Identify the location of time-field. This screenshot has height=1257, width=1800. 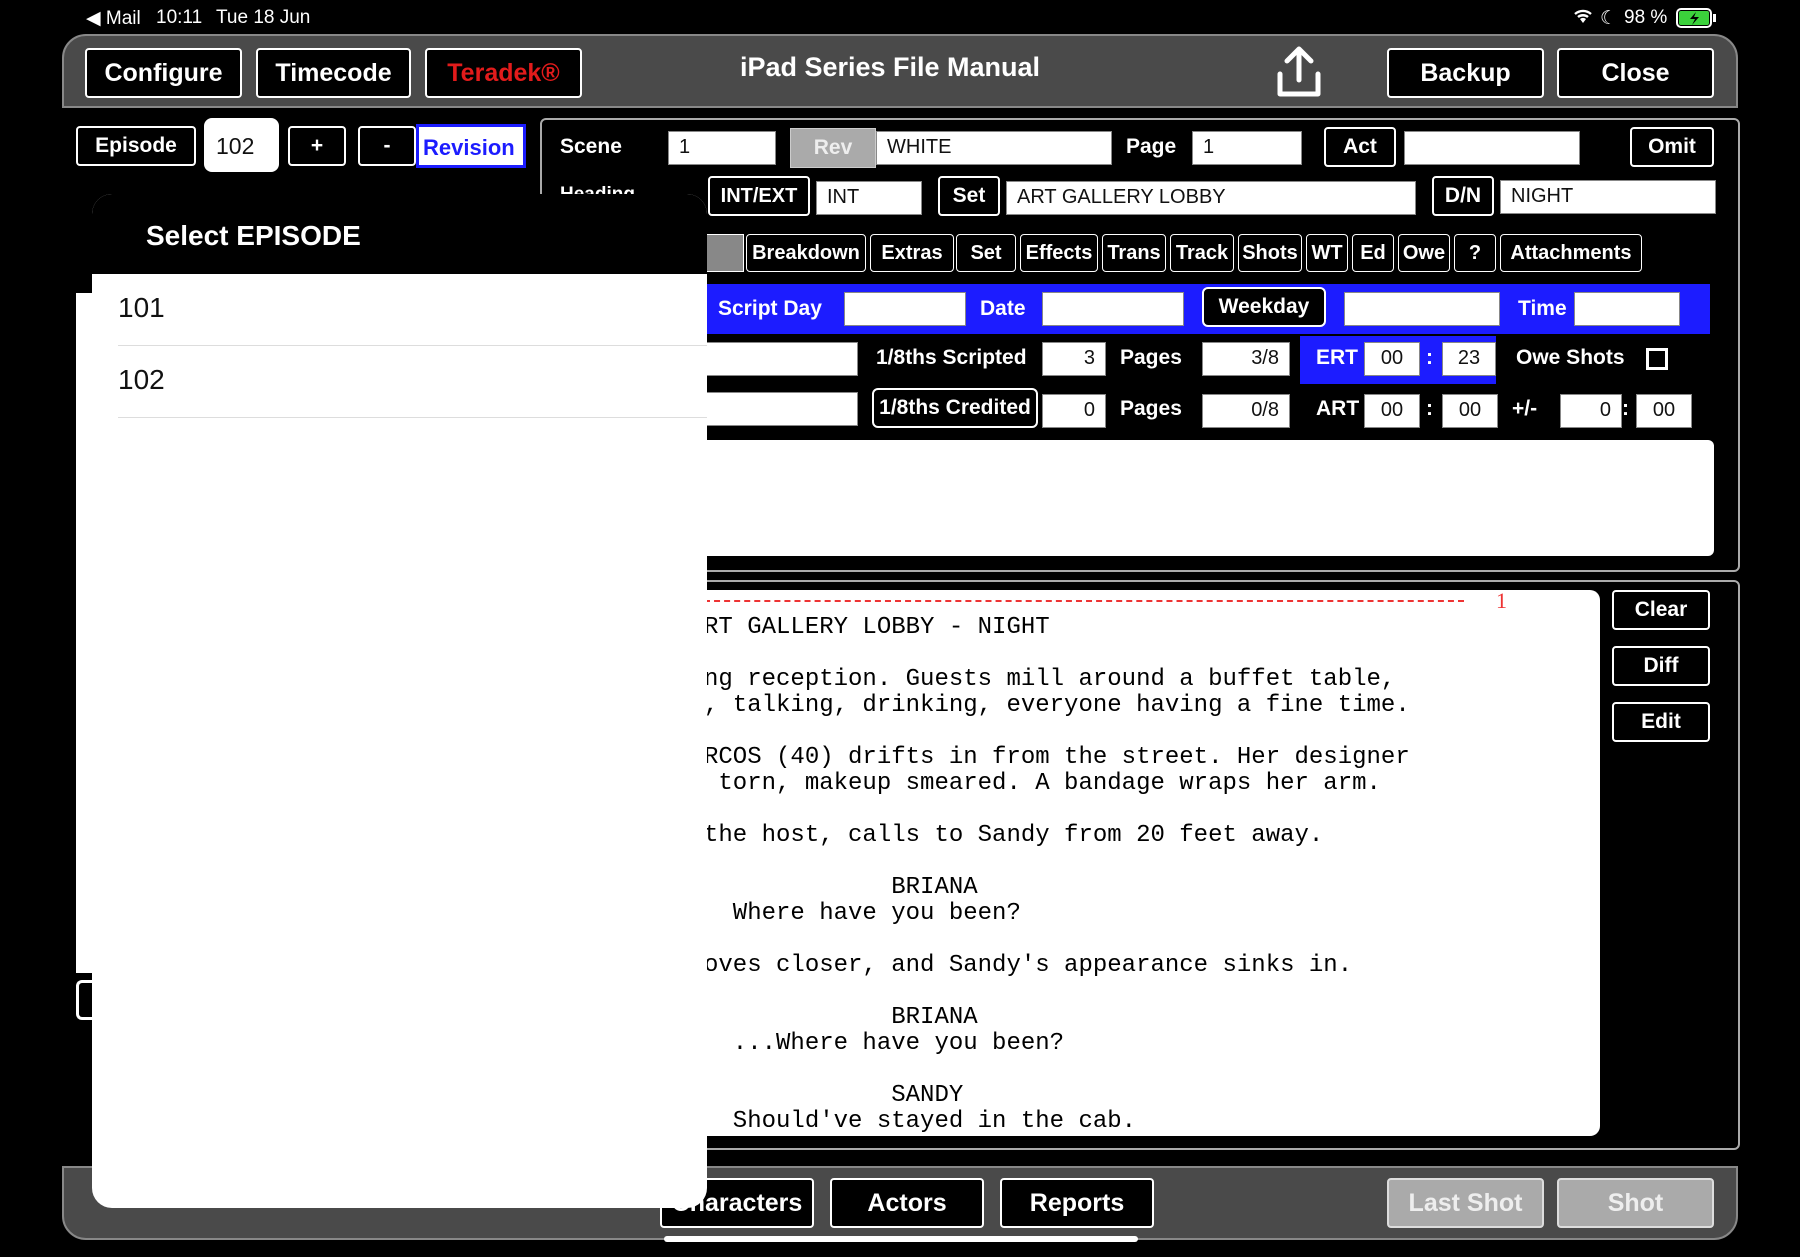
(1627, 309).